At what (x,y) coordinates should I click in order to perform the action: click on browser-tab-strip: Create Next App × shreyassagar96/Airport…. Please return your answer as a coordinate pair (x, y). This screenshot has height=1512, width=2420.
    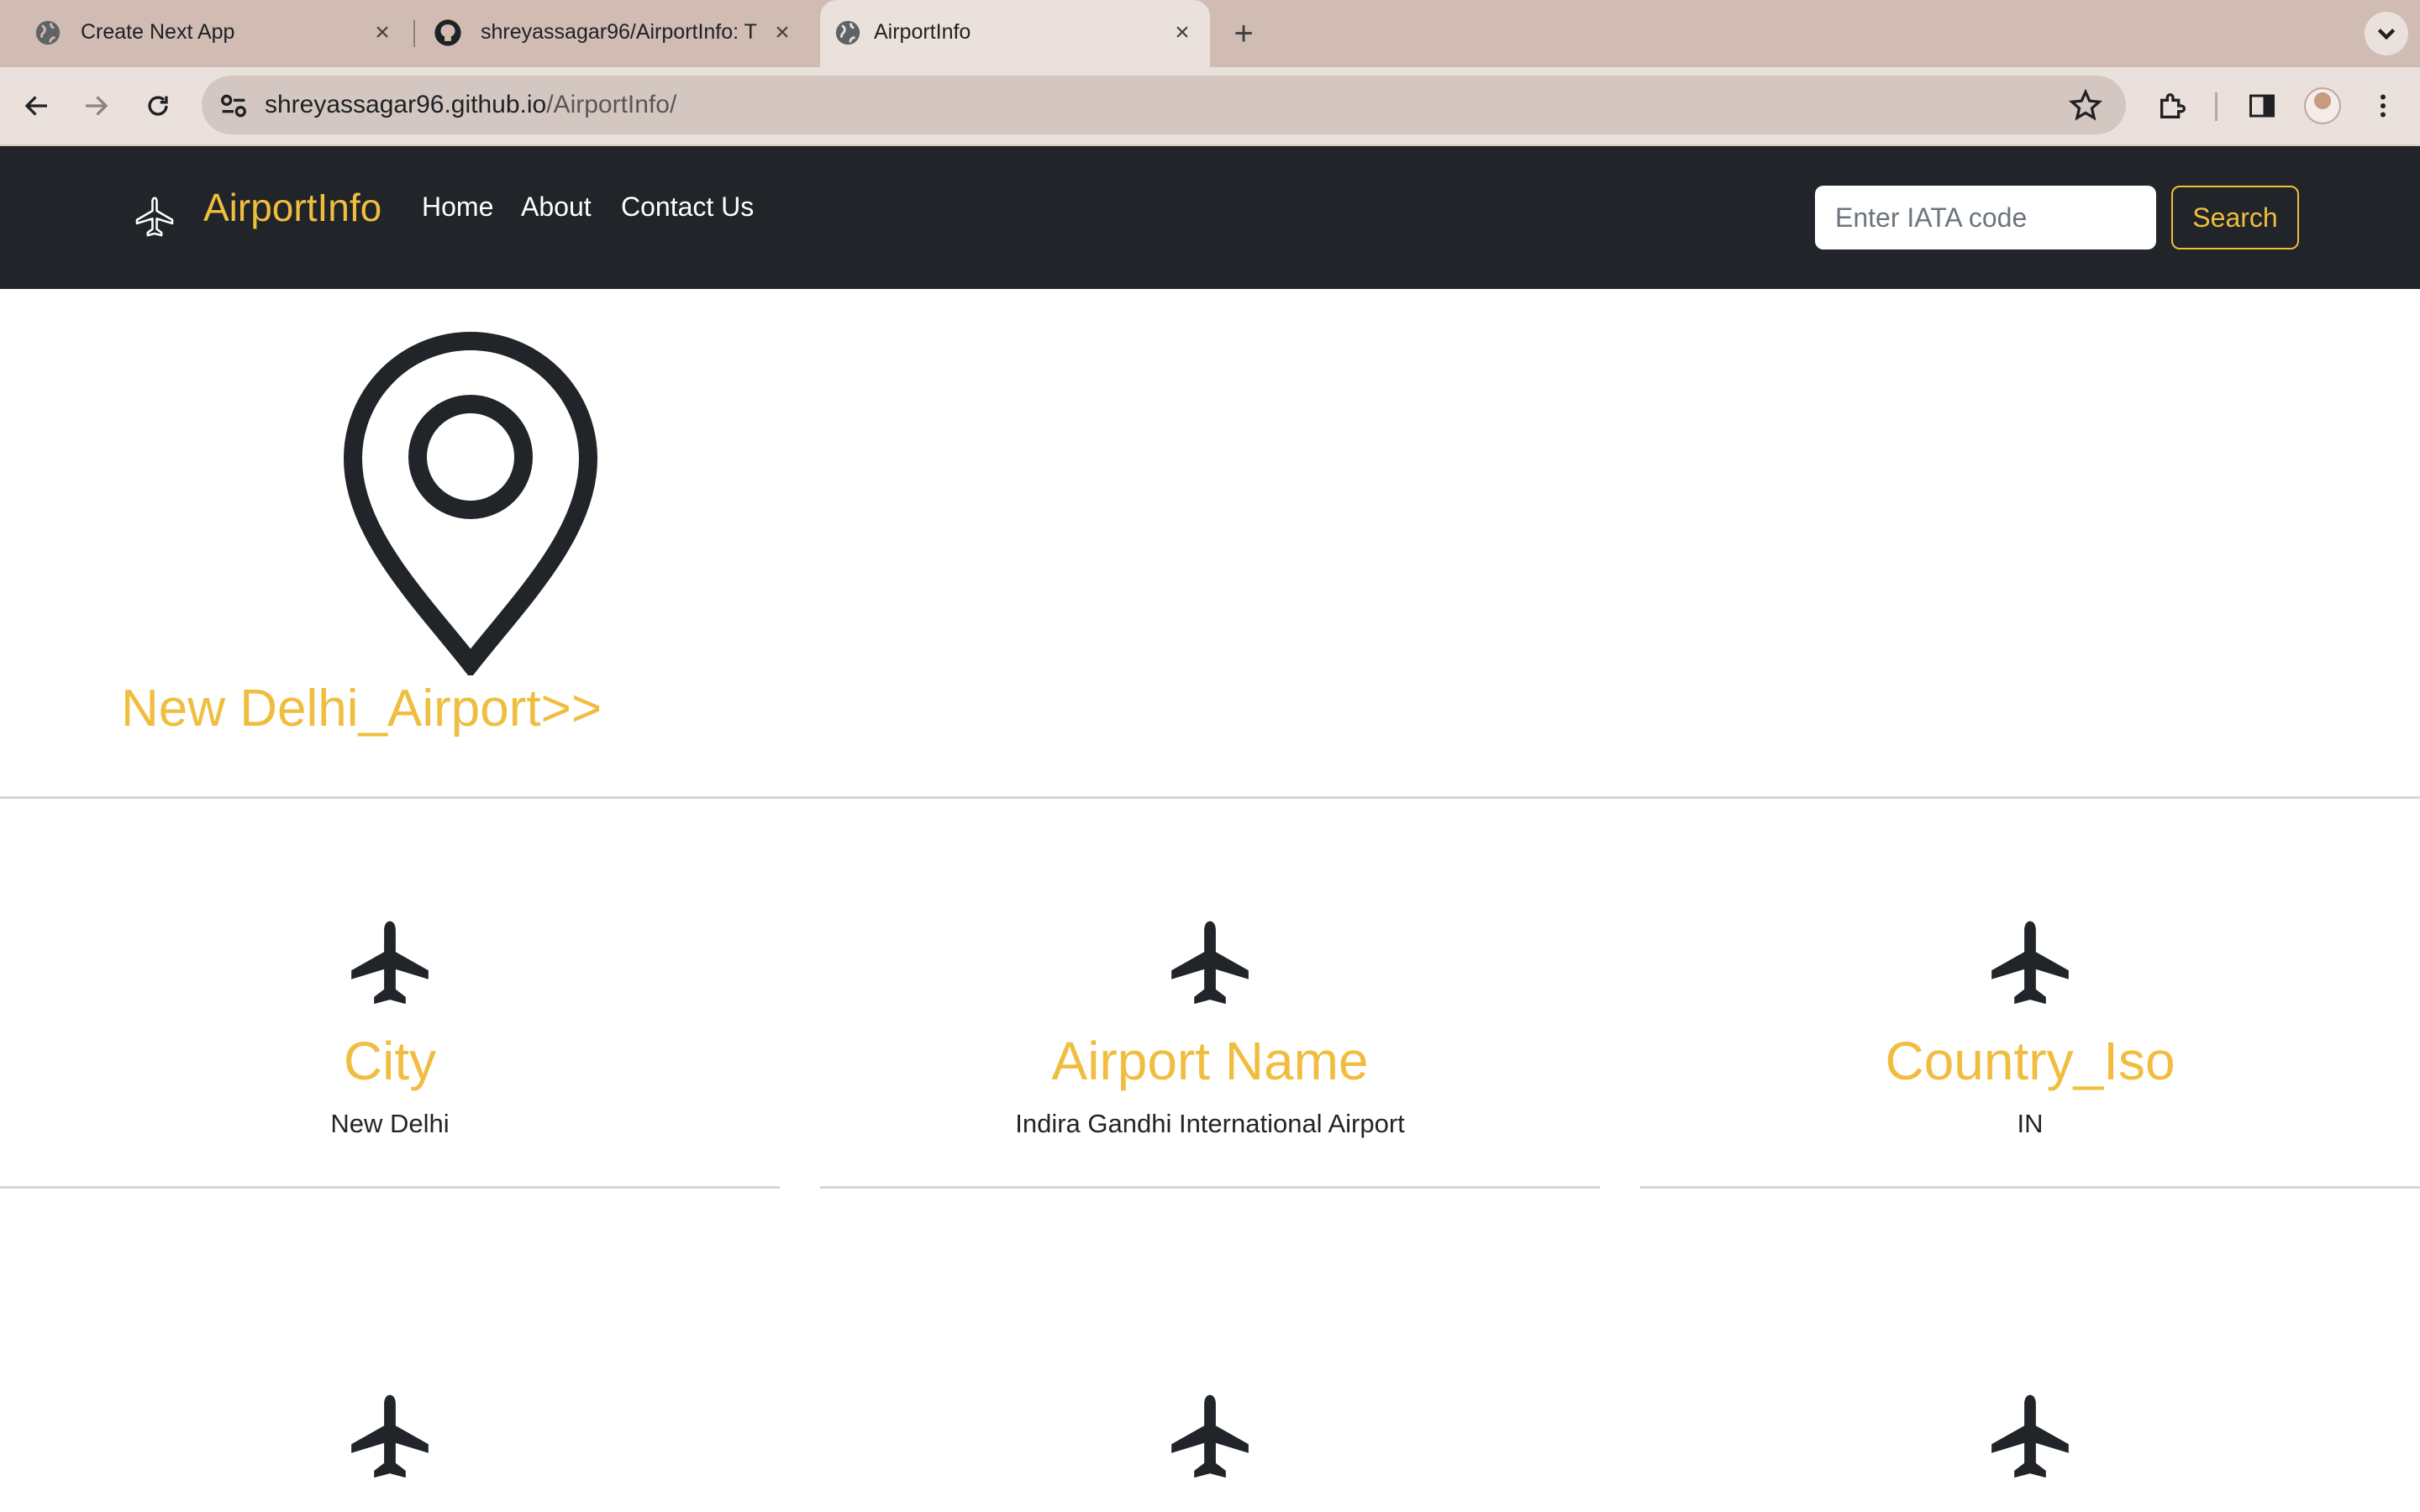
    Looking at the image, I should click on (1210, 33).